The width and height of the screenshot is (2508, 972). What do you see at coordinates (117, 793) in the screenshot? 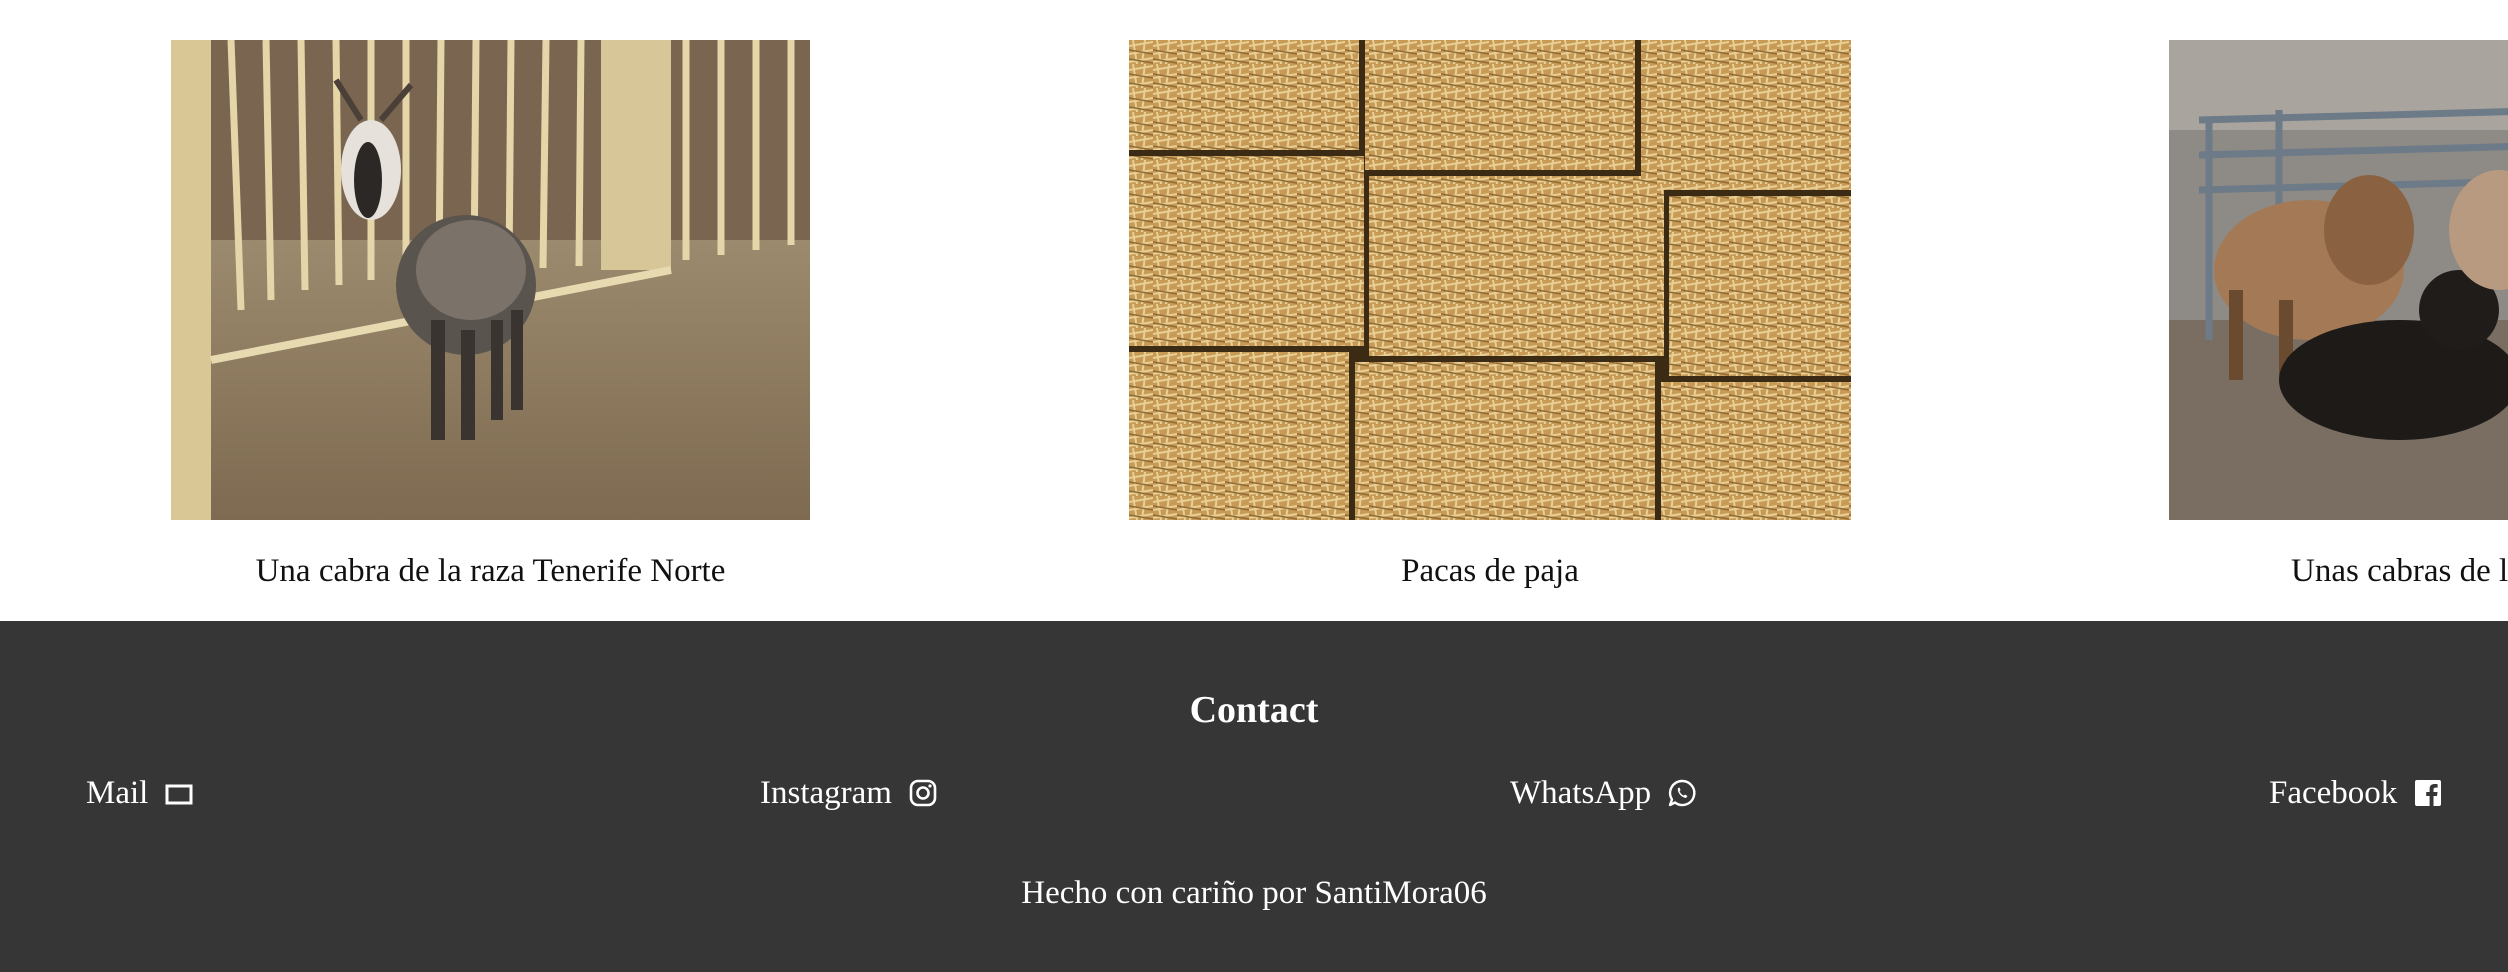
I see `mail-link-label: Mail` at bounding box center [117, 793].